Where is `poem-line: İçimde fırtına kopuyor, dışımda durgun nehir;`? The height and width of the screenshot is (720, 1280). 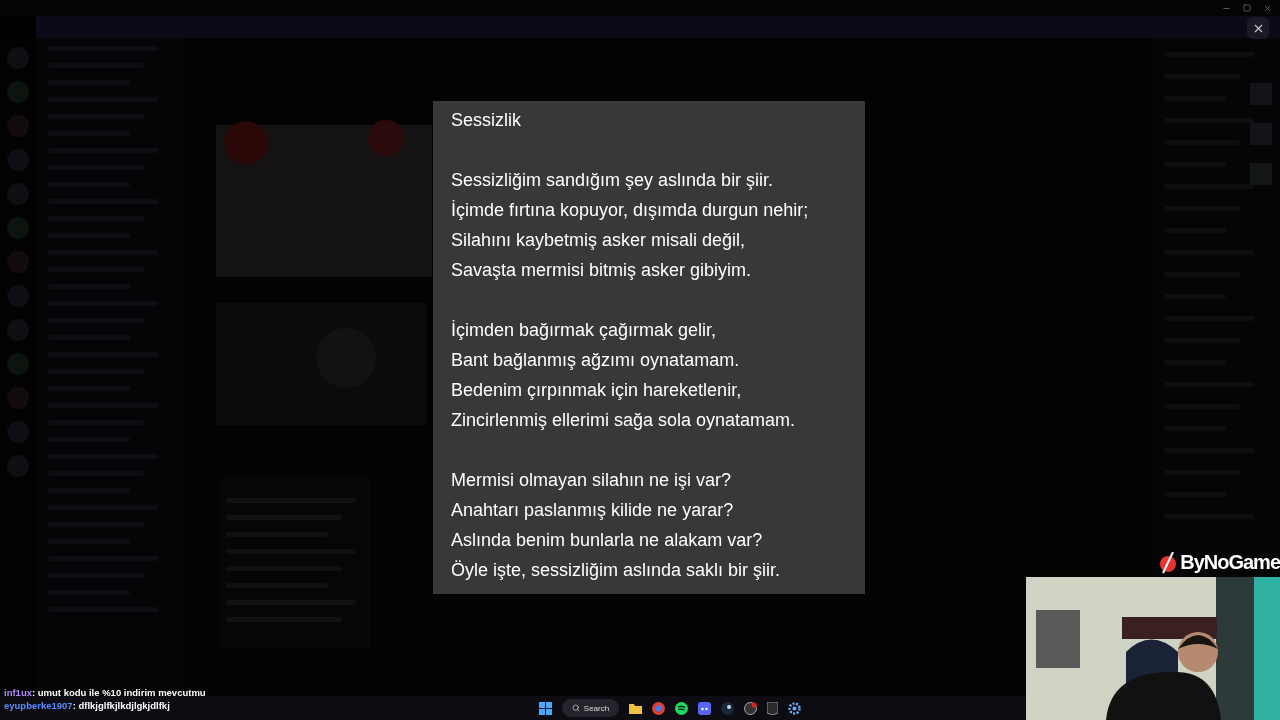 poem-line: İçimde fırtına kopuyor, dışımda durgun nehir; is located at coordinates (630, 210).